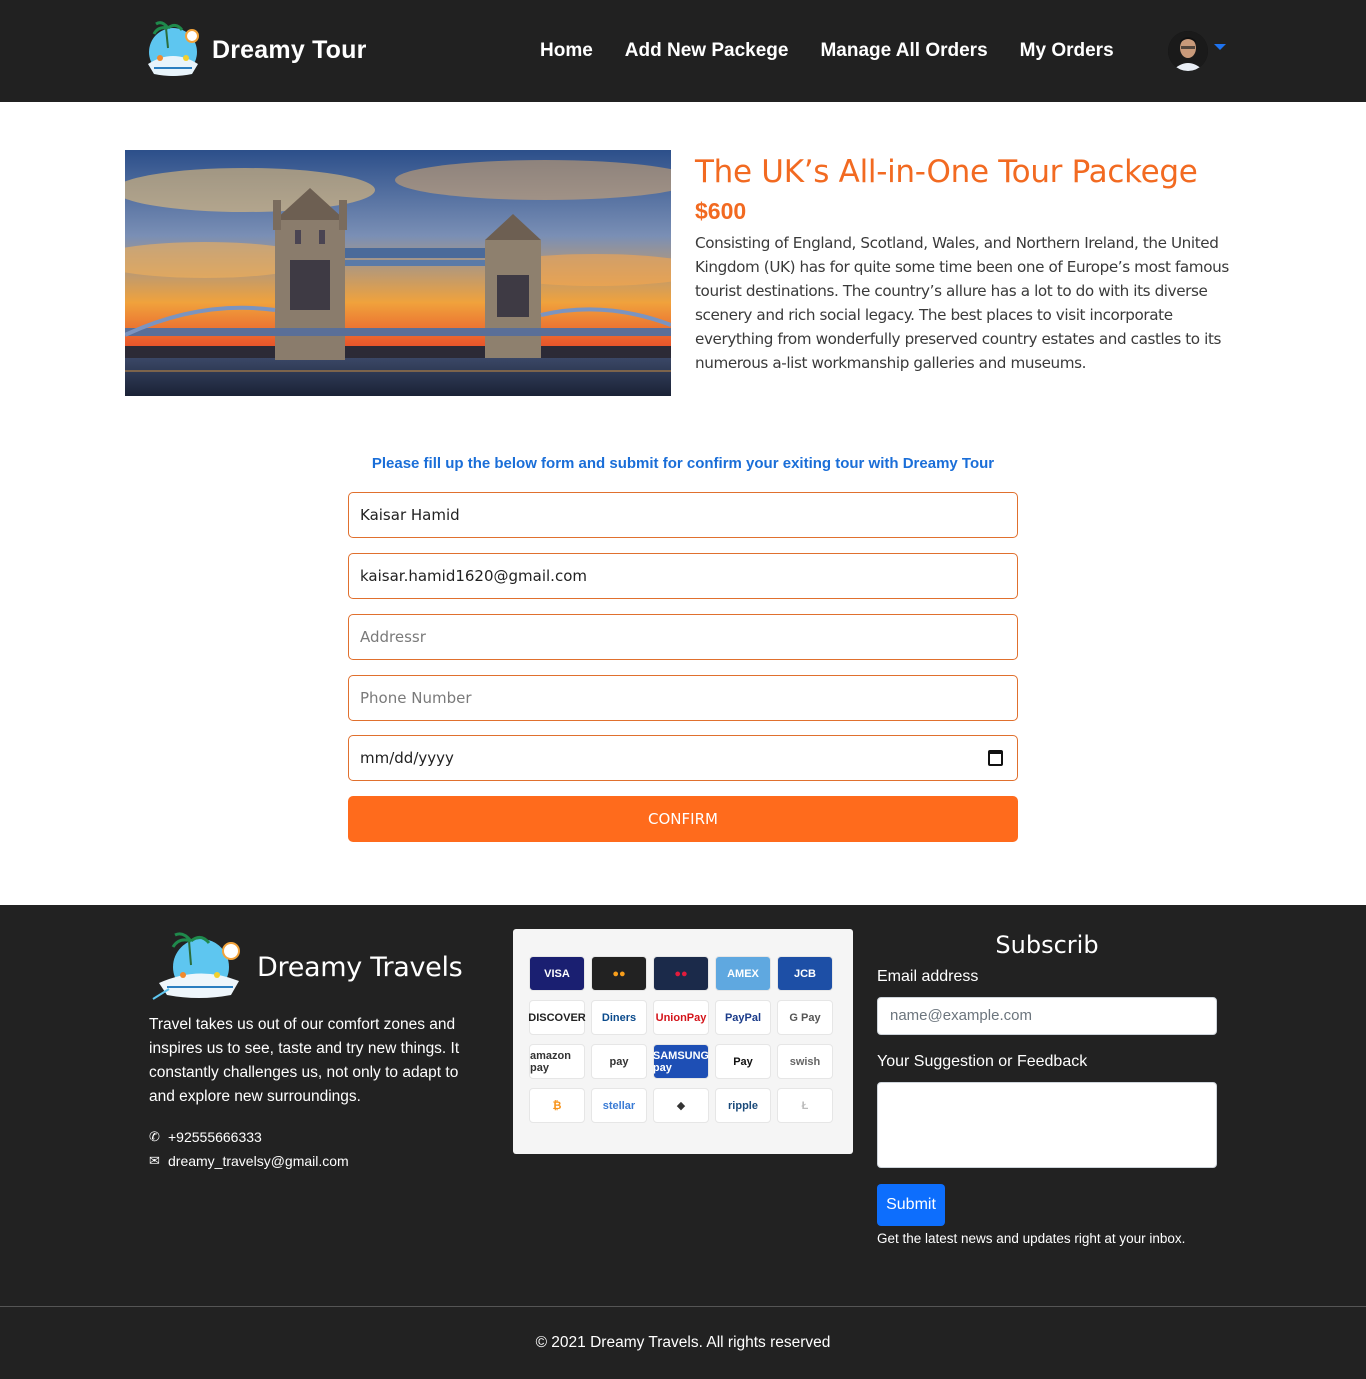  Describe the element at coordinates (743, 1105) in the screenshot. I see `payment-badge: ripple` at that location.